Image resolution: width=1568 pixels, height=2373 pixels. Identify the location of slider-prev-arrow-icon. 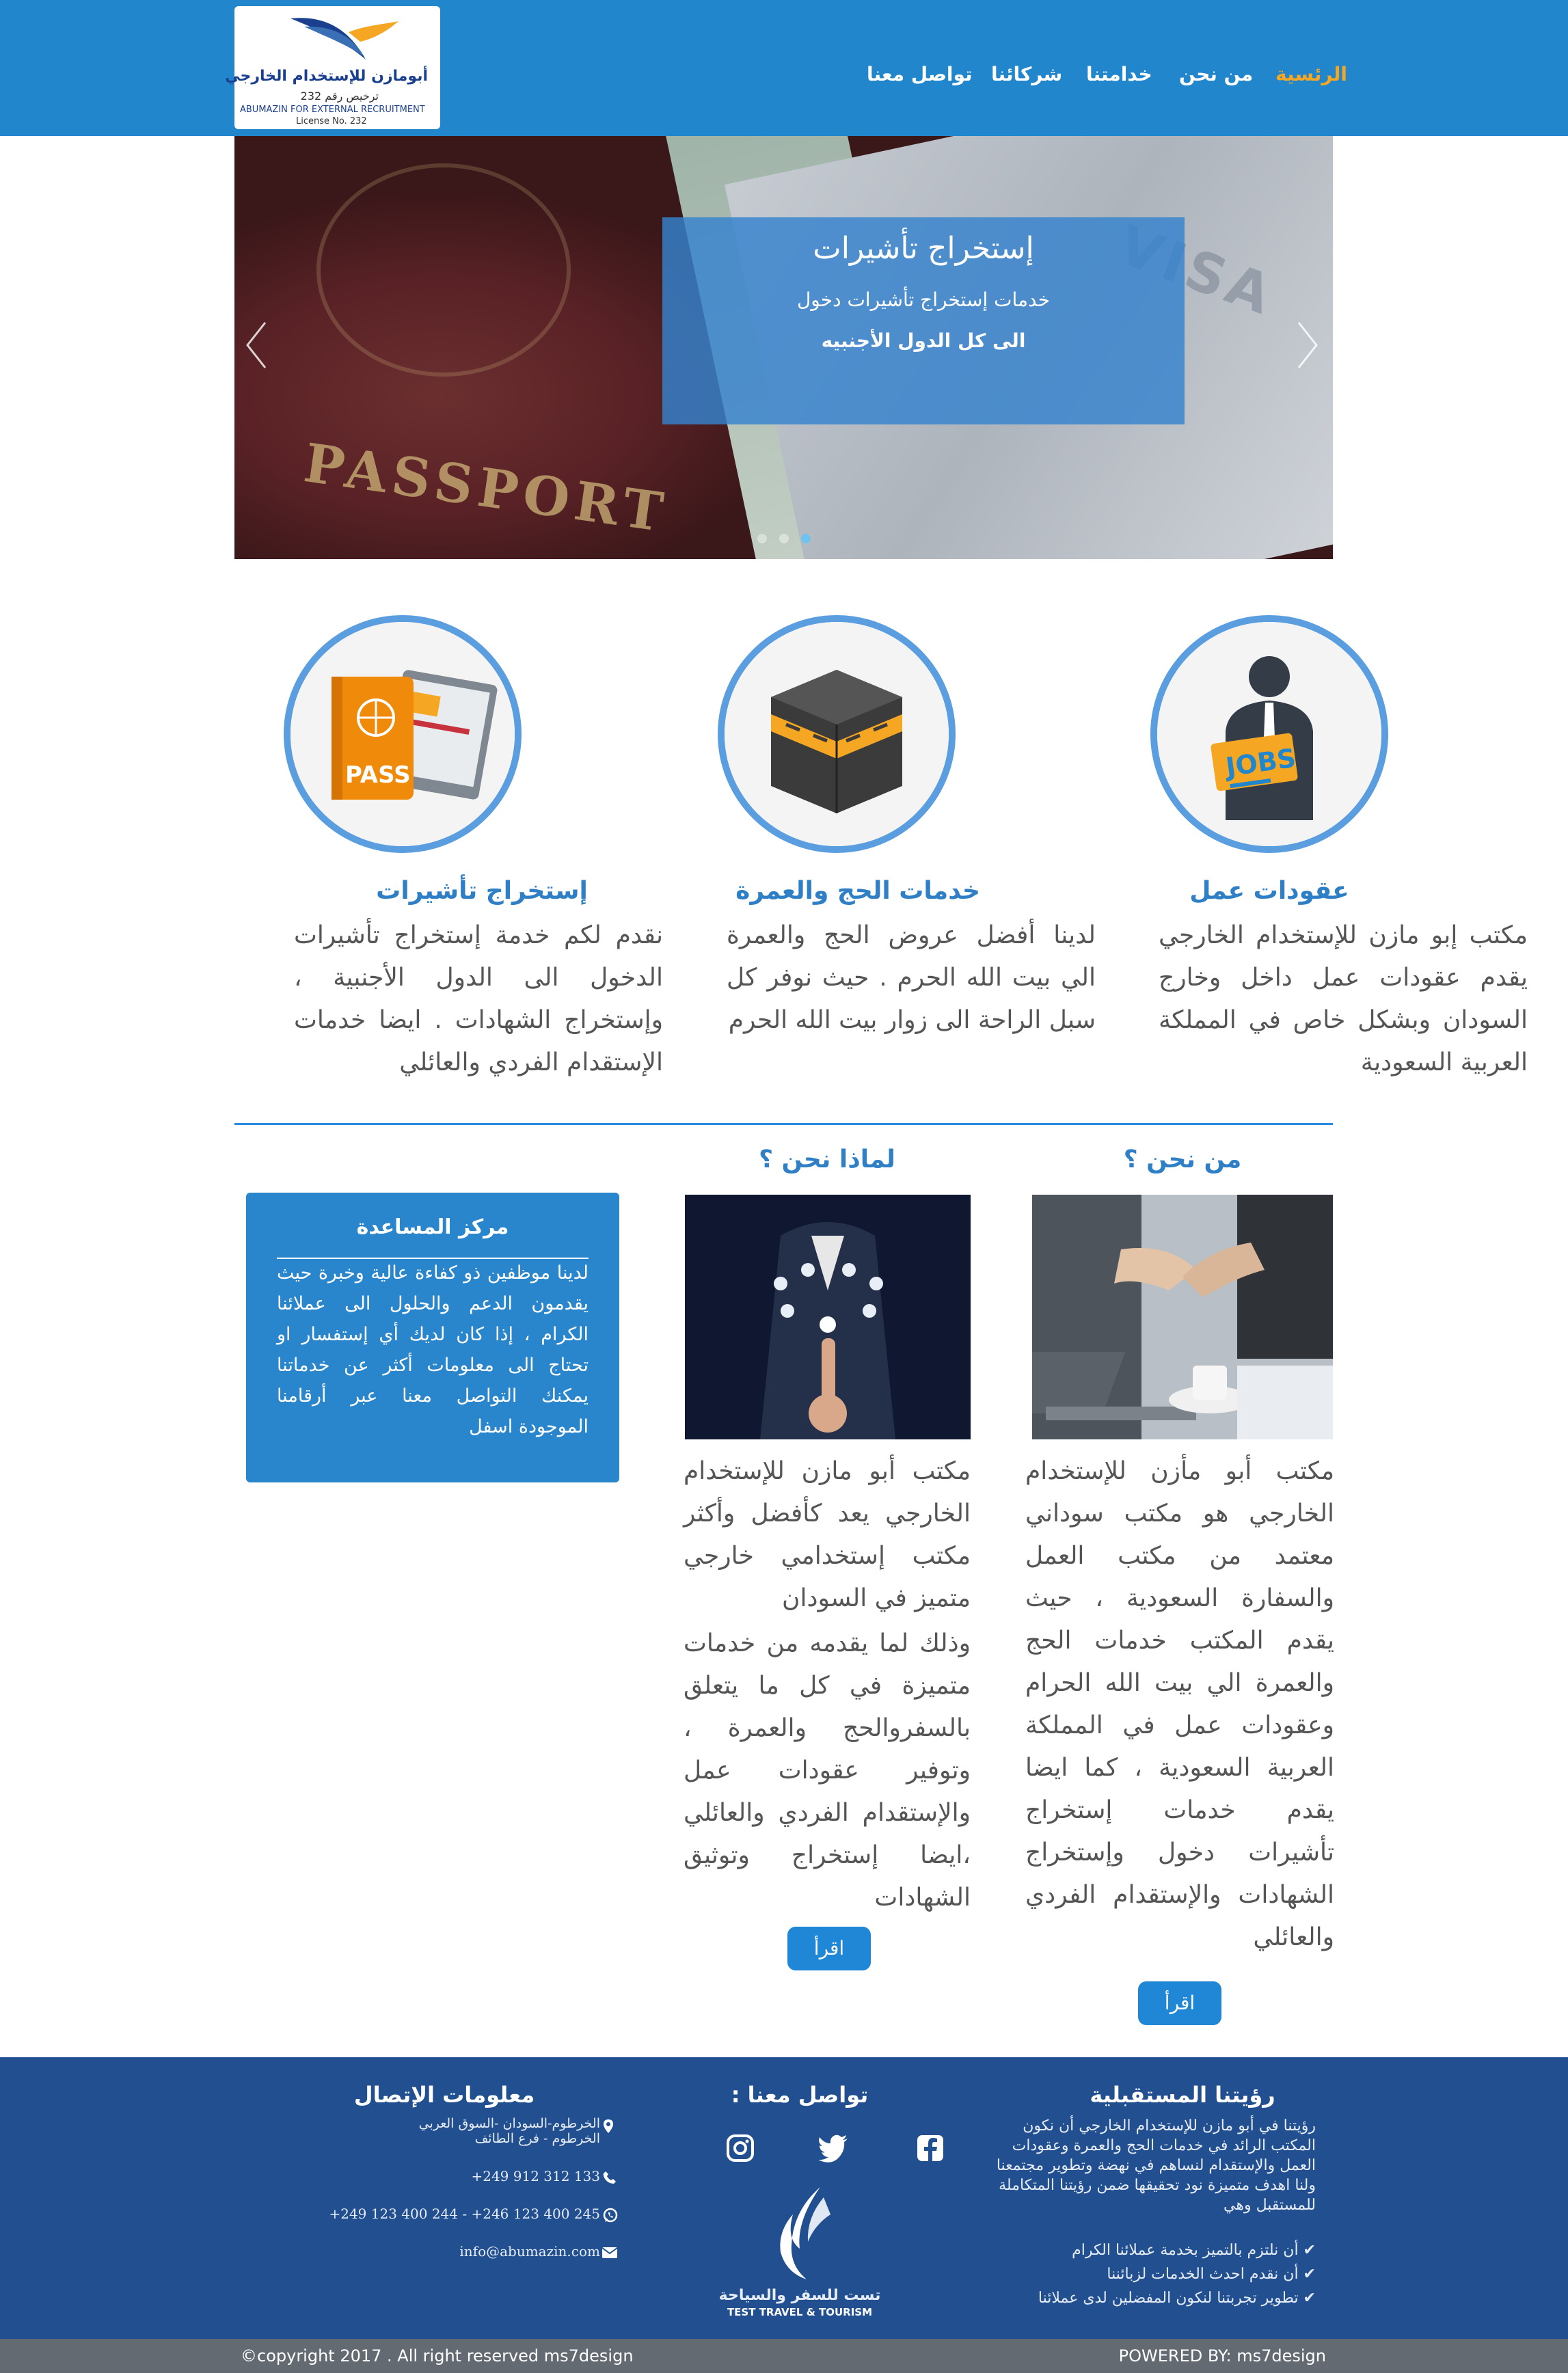
(256, 345).